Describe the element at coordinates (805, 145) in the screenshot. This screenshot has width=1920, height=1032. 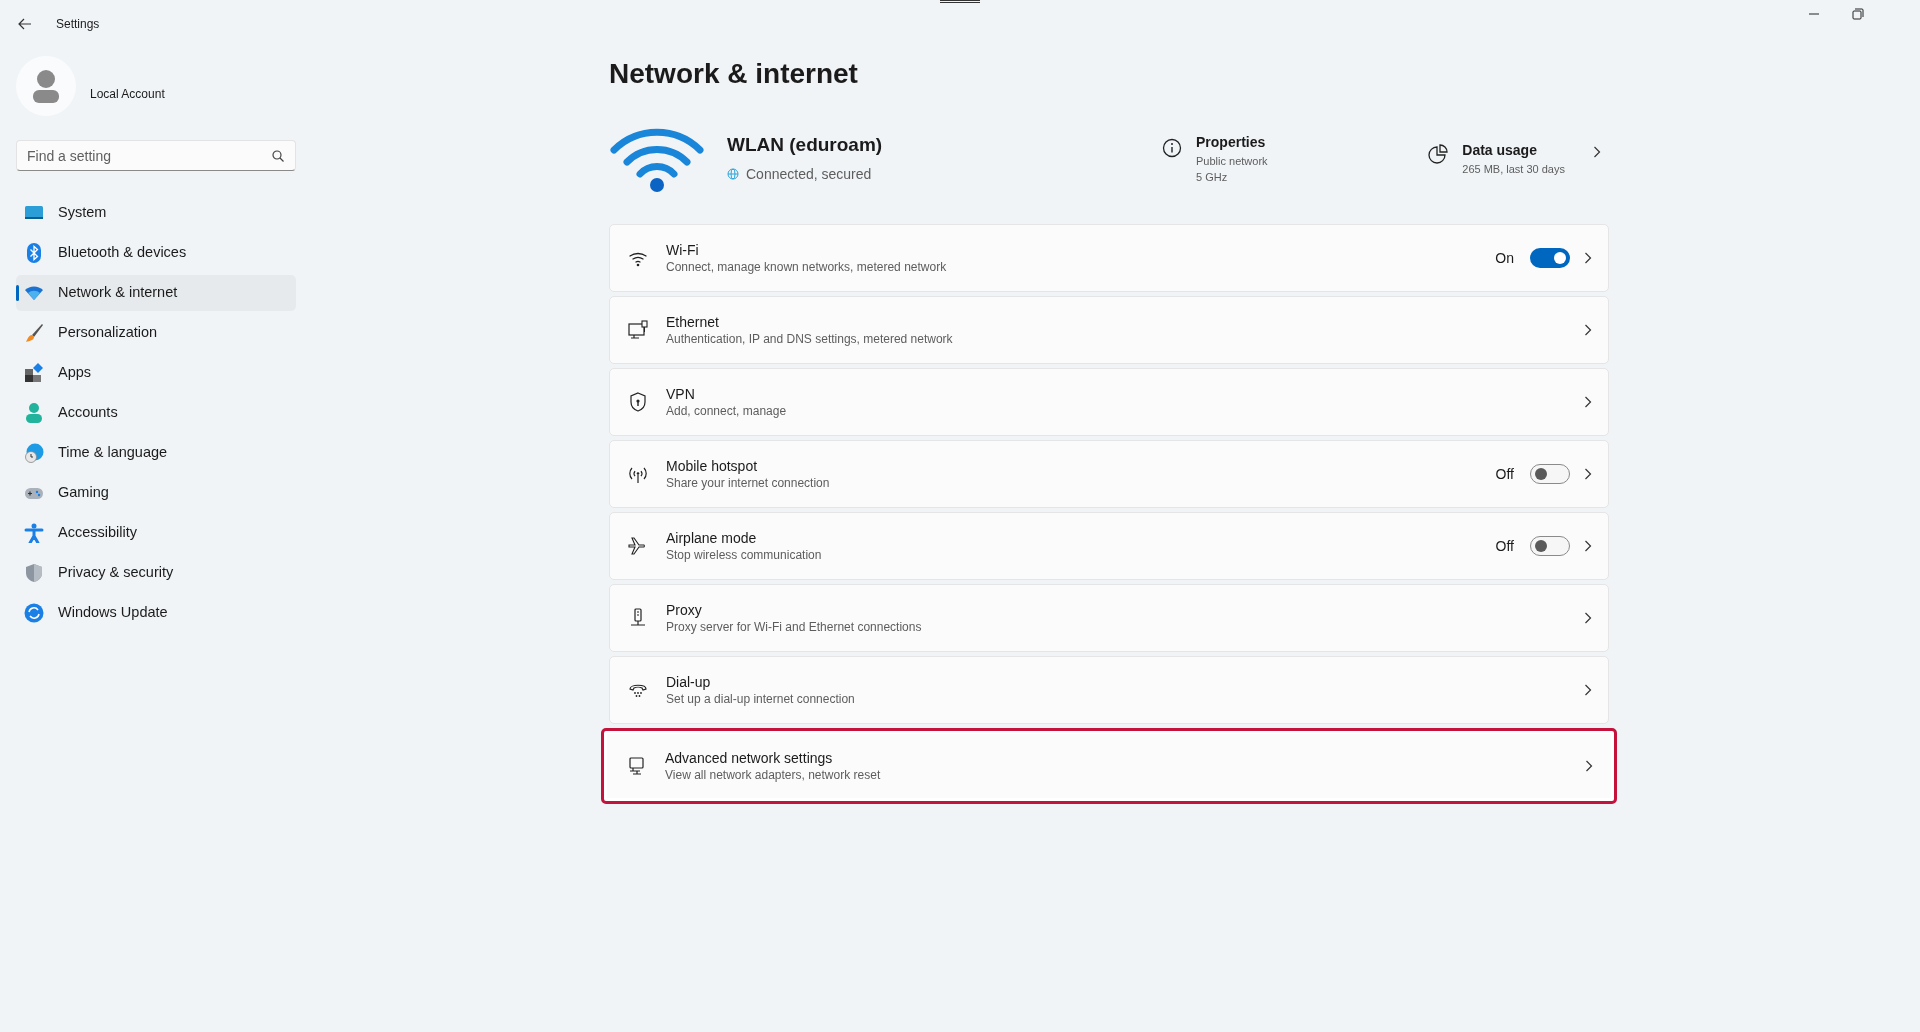
I see `network-name: WLAN (eduroam)` at that location.